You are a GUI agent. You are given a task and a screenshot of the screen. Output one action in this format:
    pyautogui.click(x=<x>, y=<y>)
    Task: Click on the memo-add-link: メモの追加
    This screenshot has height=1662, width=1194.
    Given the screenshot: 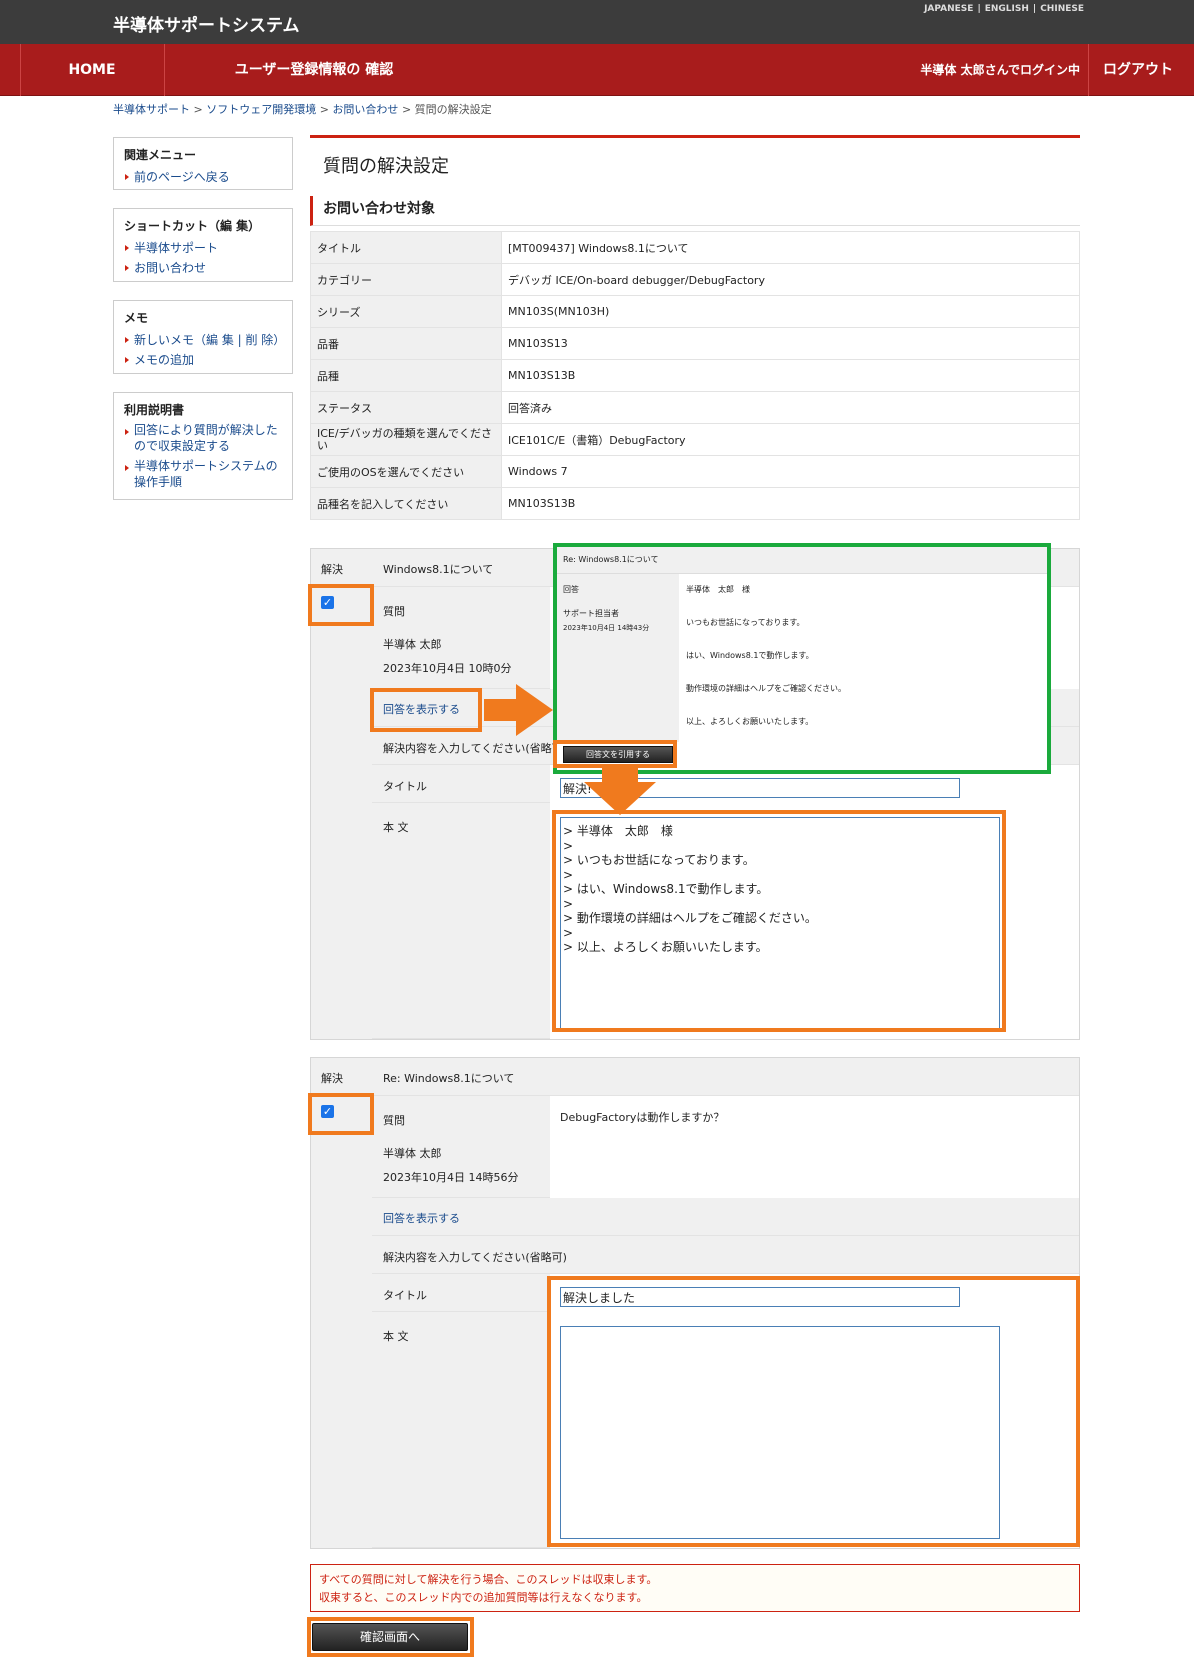 What is the action you would take?
    pyautogui.click(x=203, y=360)
    